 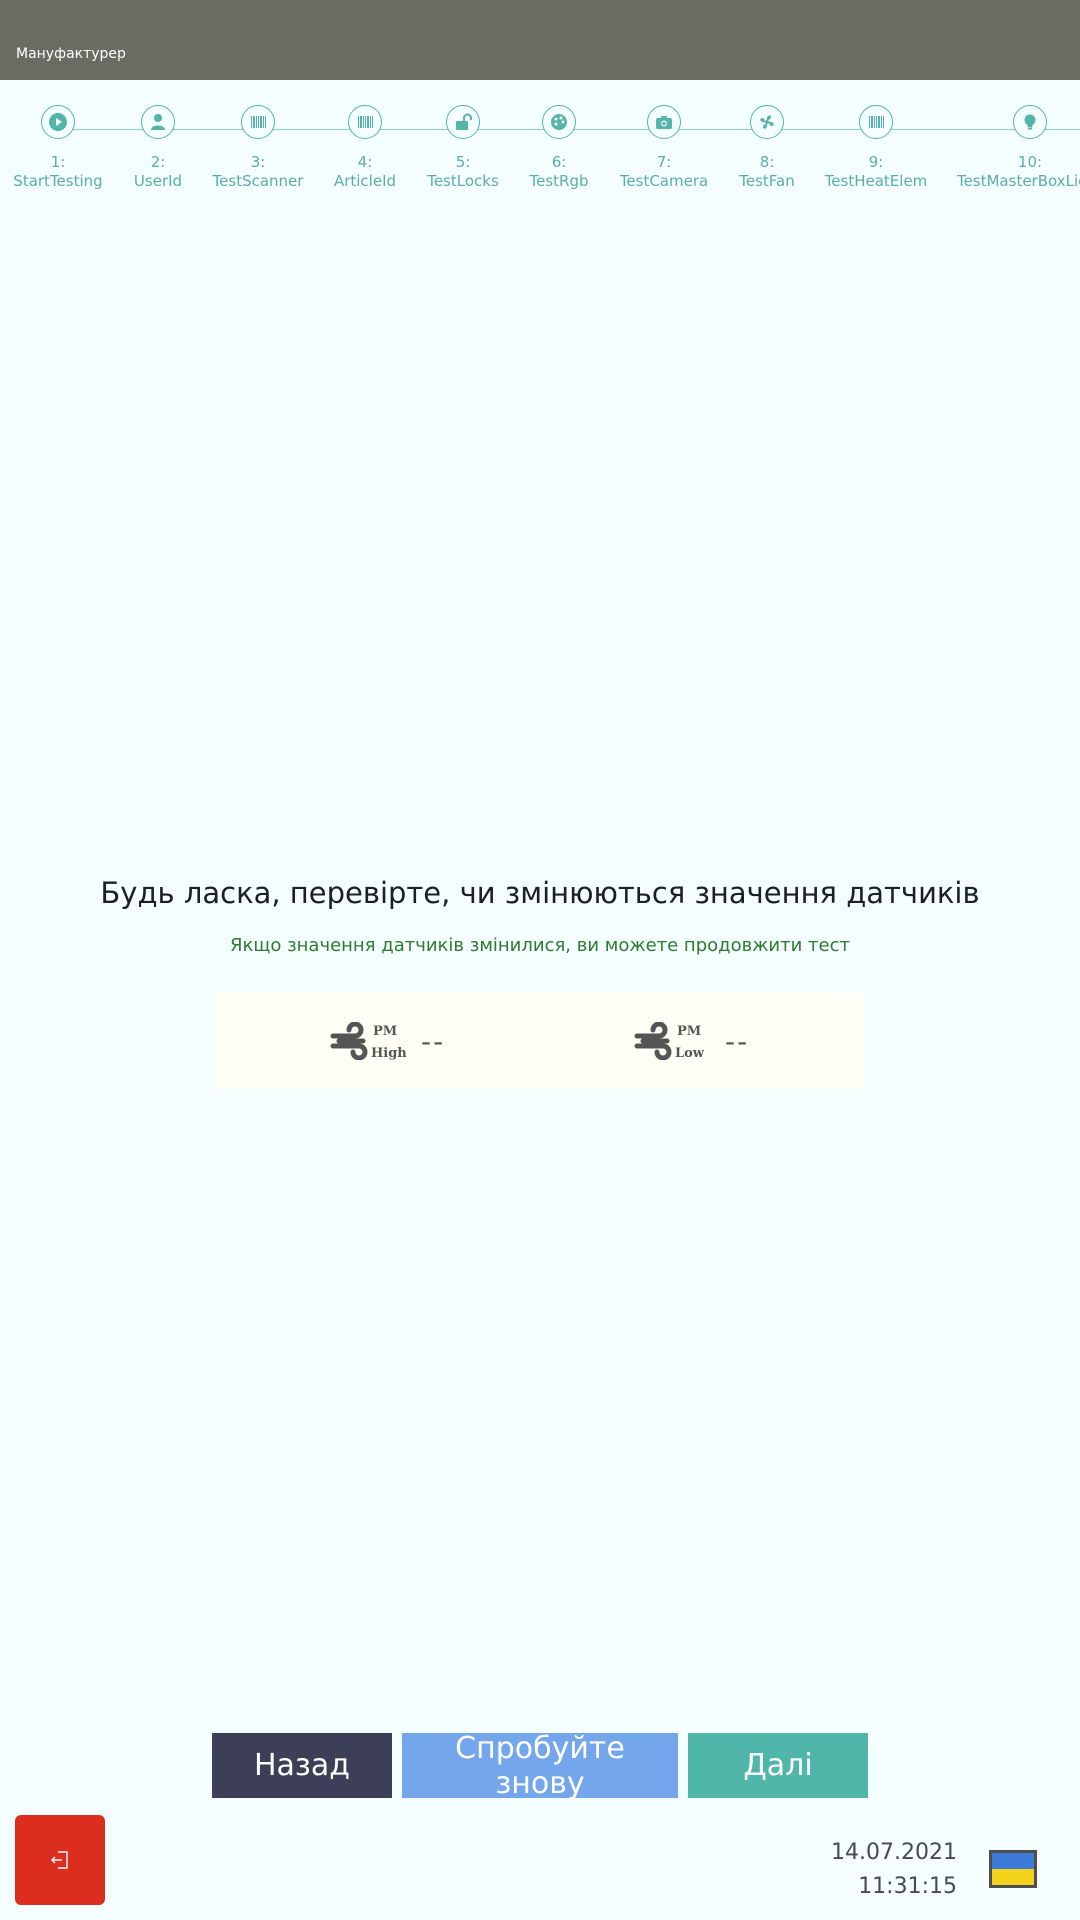 I want to click on step-number: 2:, so click(x=158, y=162).